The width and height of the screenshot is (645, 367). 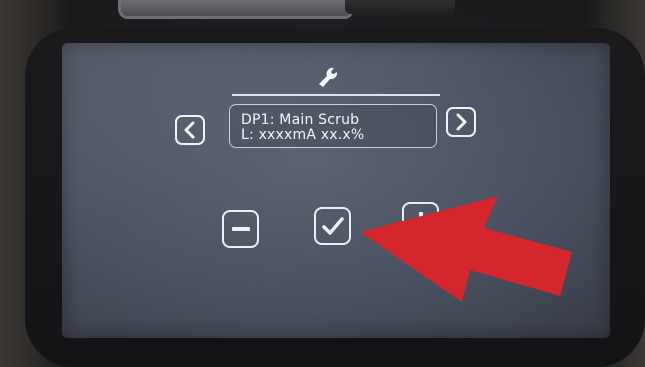 What do you see at coordinates (400, 7) in the screenshot?
I see `device-top-part-dark` at bounding box center [400, 7].